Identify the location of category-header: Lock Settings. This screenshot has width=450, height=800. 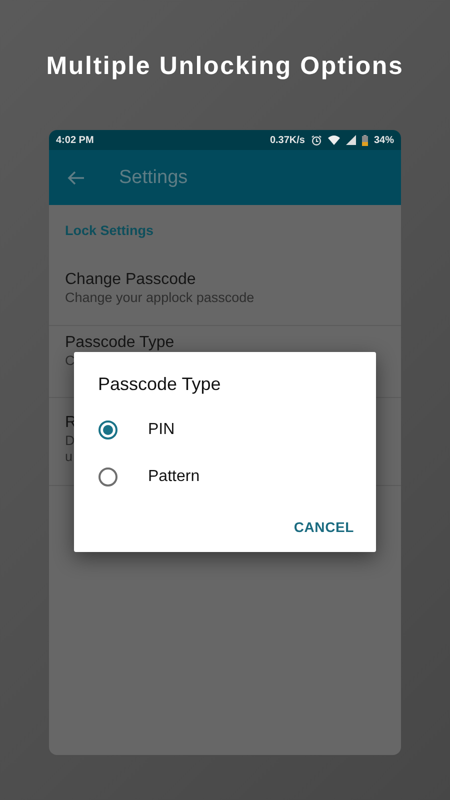
(109, 230).